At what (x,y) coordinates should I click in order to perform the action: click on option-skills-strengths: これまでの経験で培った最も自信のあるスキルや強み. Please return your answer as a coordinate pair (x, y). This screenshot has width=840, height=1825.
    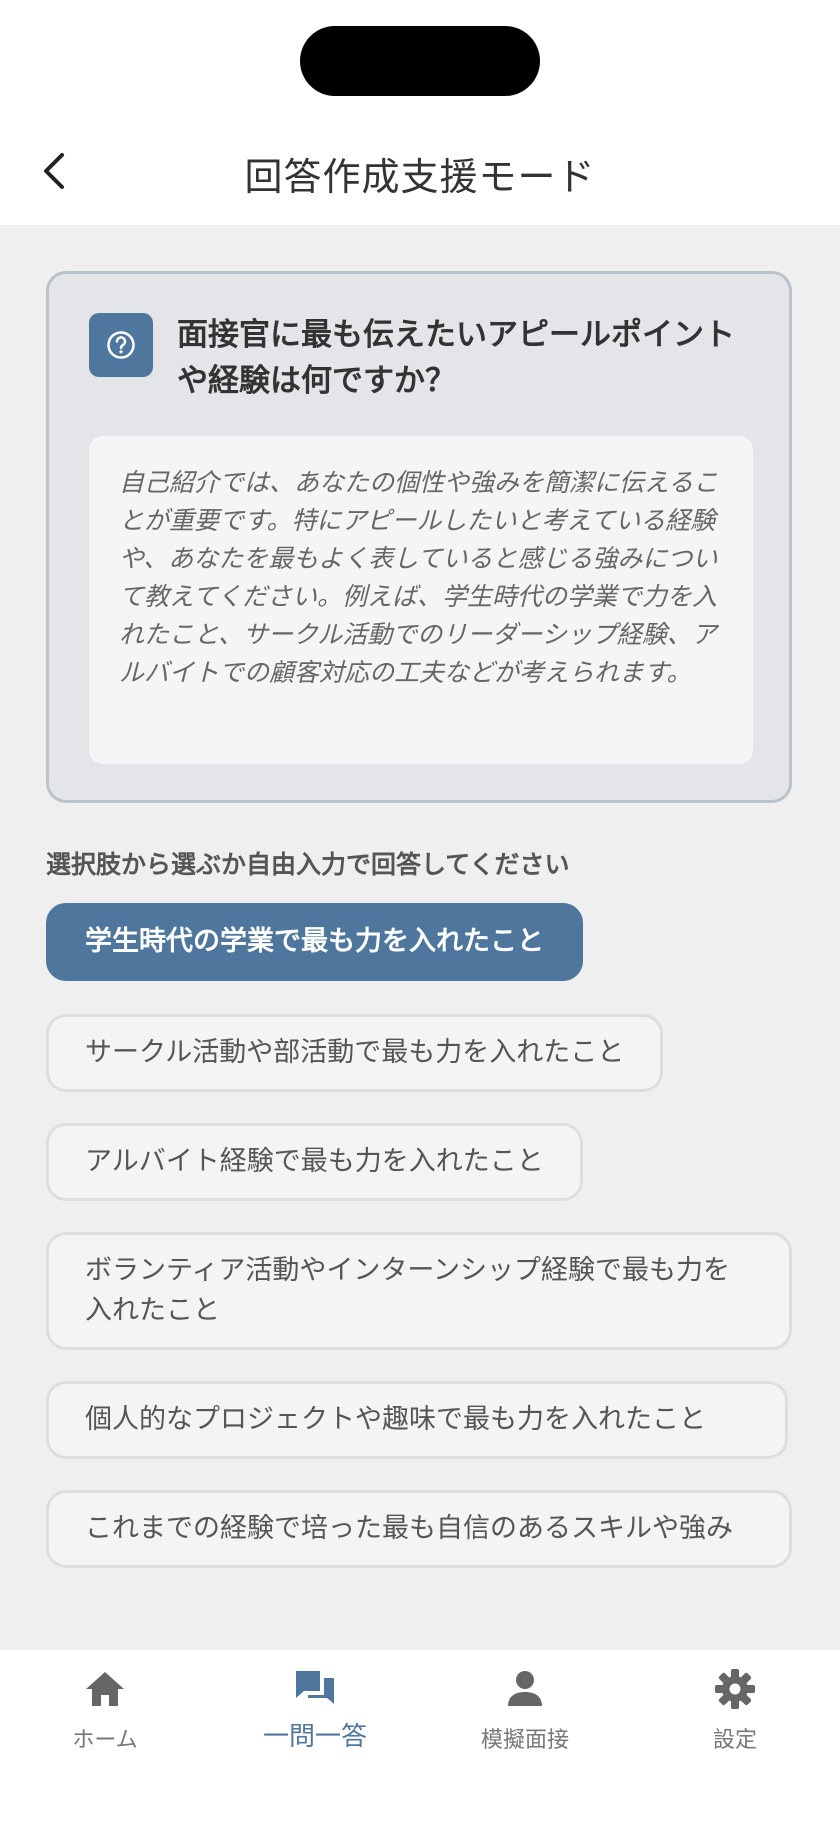
    Looking at the image, I should click on (419, 1529).